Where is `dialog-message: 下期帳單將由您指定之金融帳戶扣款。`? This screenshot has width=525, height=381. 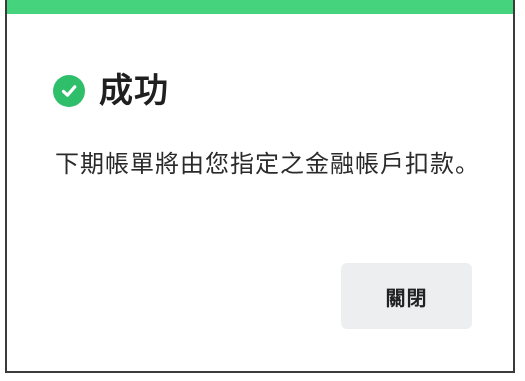 dialog-message: 下期帳單將由您指定之金融帳戶扣款。 is located at coordinates (267, 164).